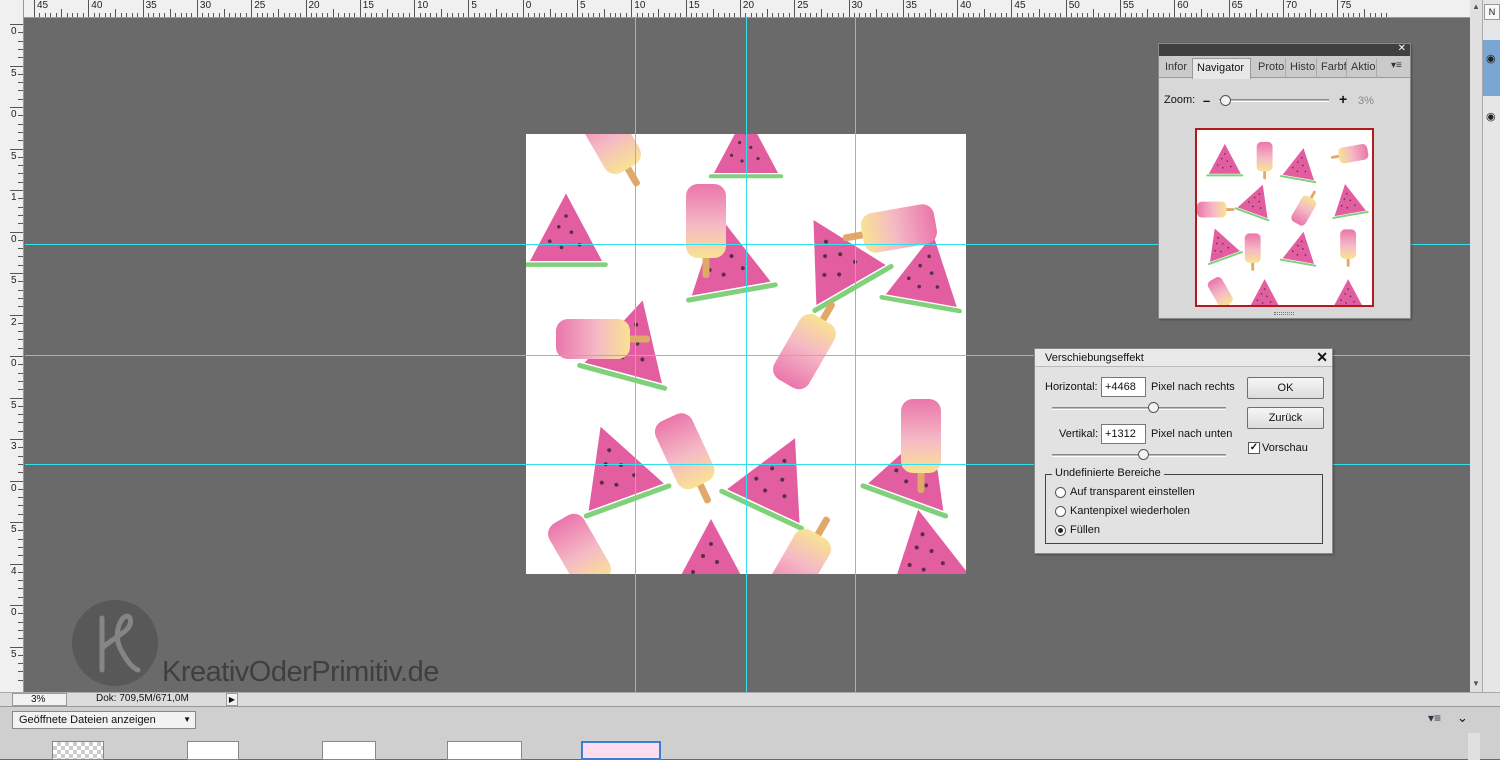 This screenshot has height=760, width=1500. I want to click on bin-dropdown-label: Geöffnete Dateien anzeigen, so click(87, 720).